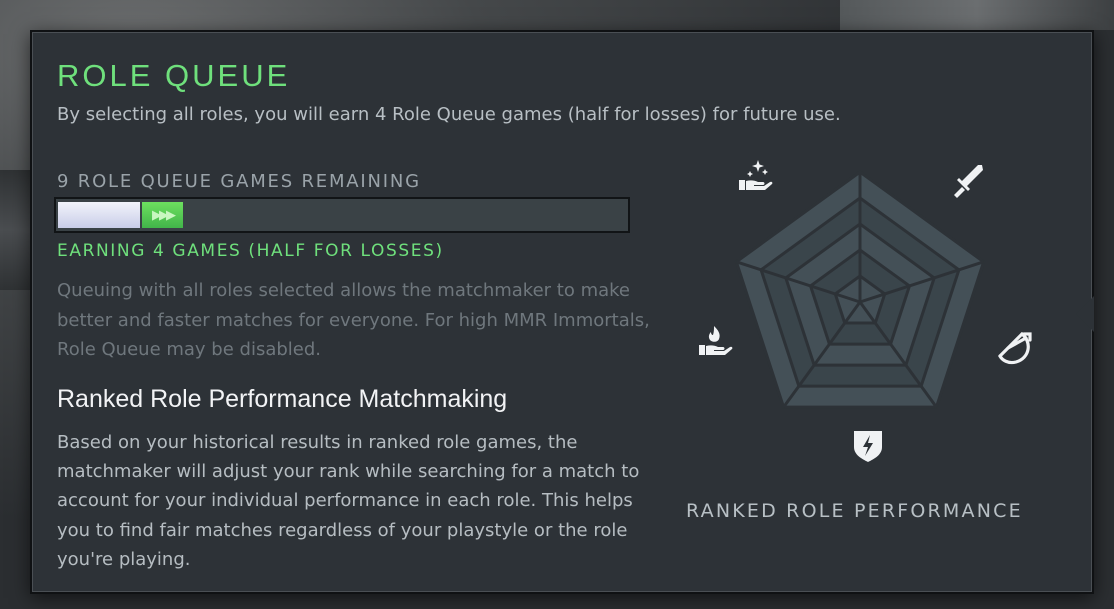 The width and height of the screenshot is (1114, 609). I want to click on soft-support-icon, so click(716, 340).